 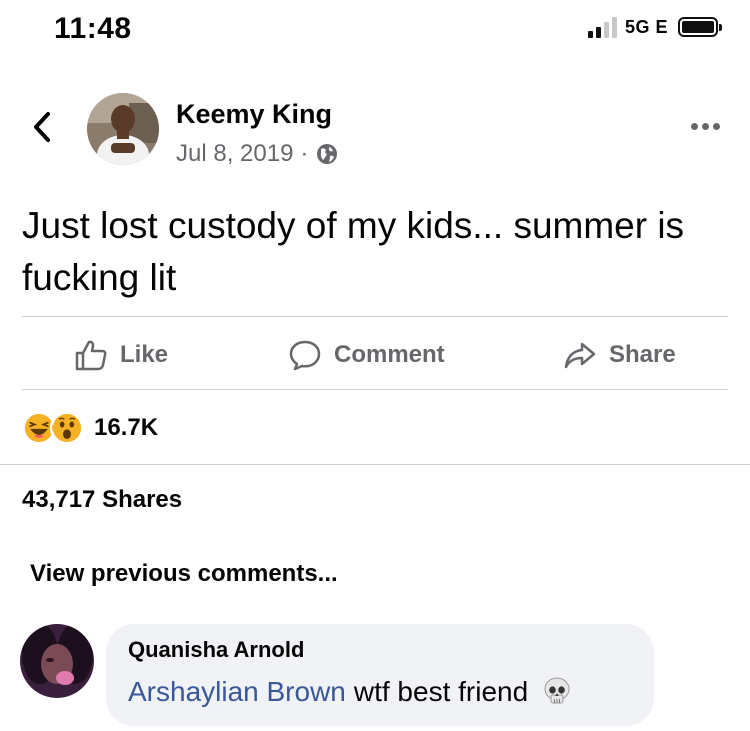 I want to click on comment-bubble-icon, so click(x=305, y=355).